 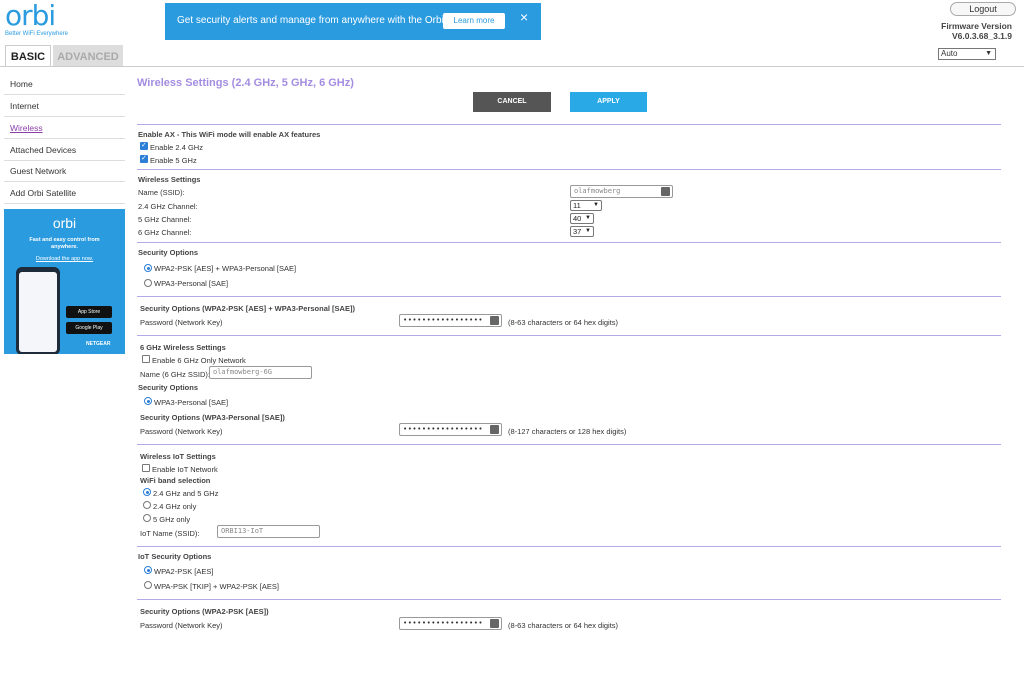 I want to click on logo-tagline: Better WiFi Everywhere, so click(x=37, y=34).